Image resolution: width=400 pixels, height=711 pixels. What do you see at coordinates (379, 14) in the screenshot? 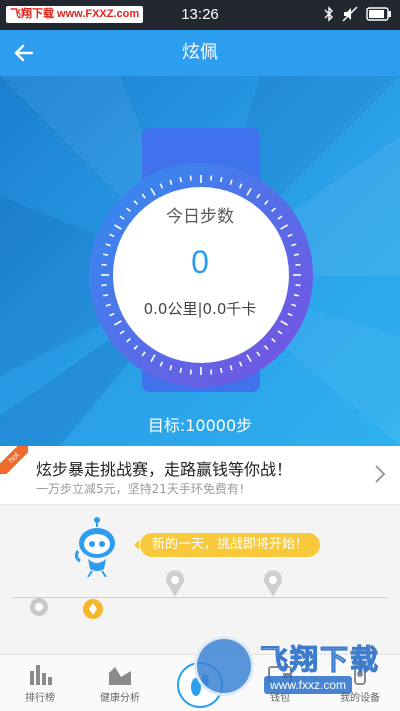
I see `battery-icon` at bounding box center [379, 14].